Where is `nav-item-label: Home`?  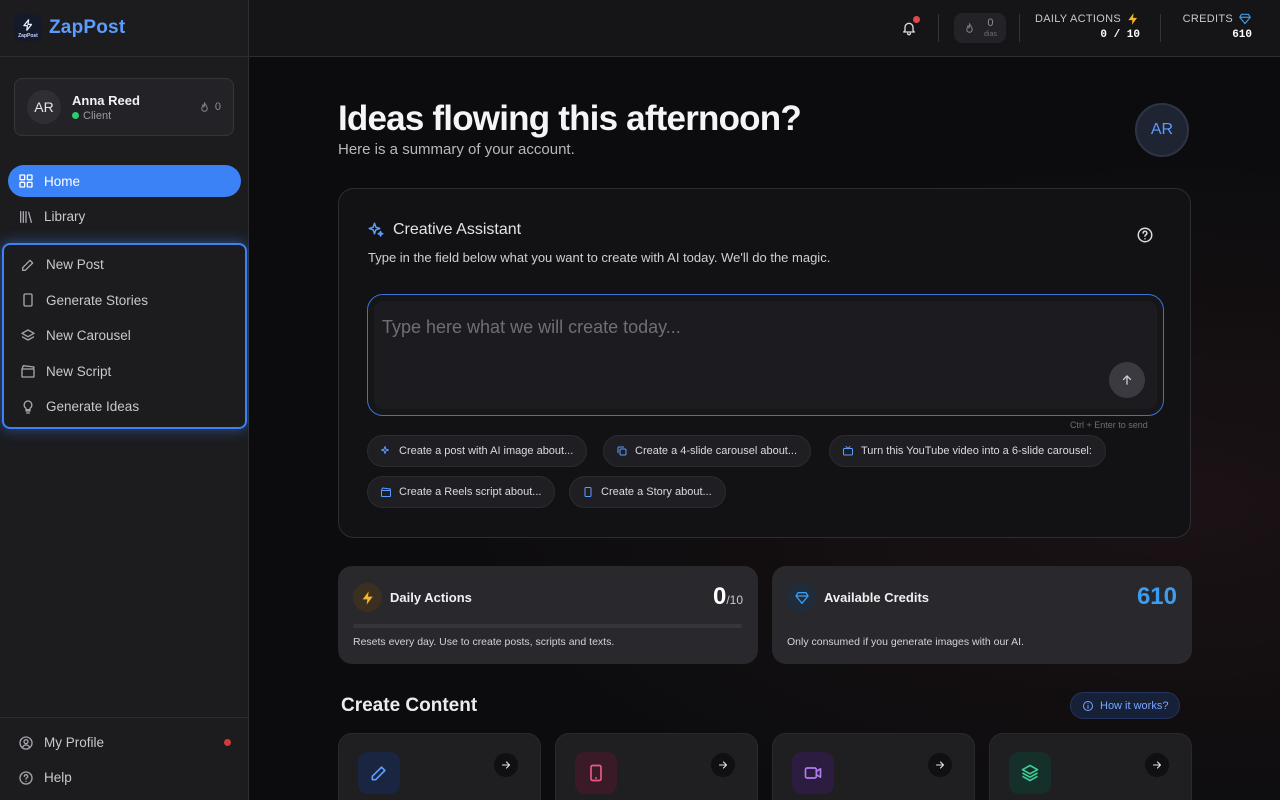
nav-item-label: Home is located at coordinates (62, 181).